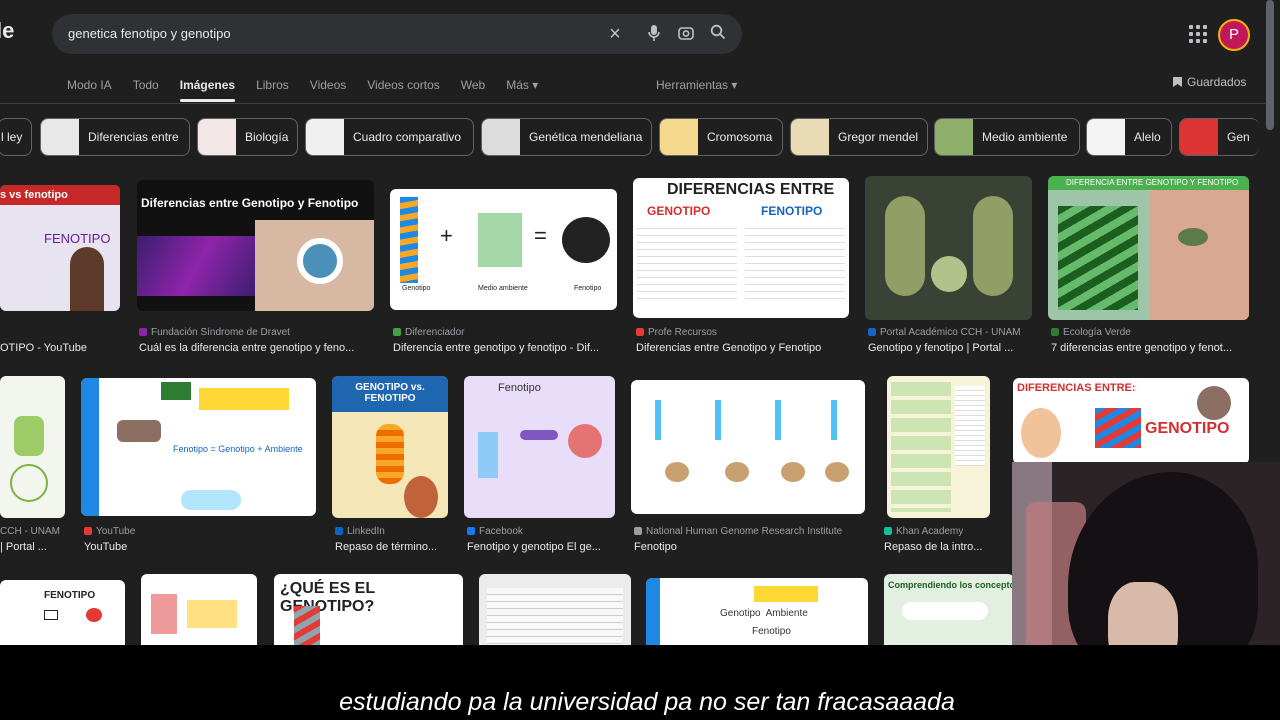  Describe the element at coordinates (207, 90) in the screenshot. I see `tab-imagenes: Imágenes` at that location.